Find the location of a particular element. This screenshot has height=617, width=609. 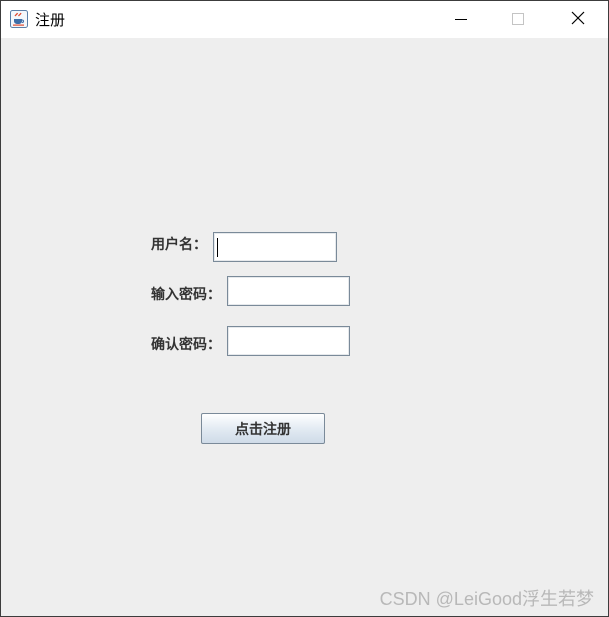

java-coffee-cup-icon is located at coordinates (19, 19).